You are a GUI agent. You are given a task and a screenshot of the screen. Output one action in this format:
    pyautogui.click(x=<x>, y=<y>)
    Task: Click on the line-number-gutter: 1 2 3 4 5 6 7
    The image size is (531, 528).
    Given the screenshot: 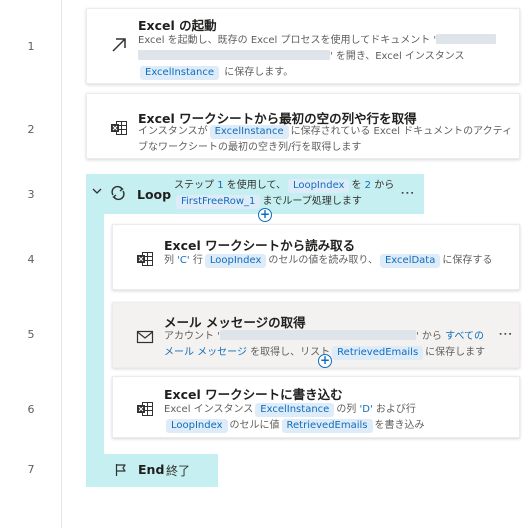 What is the action you would take?
    pyautogui.click(x=31, y=264)
    